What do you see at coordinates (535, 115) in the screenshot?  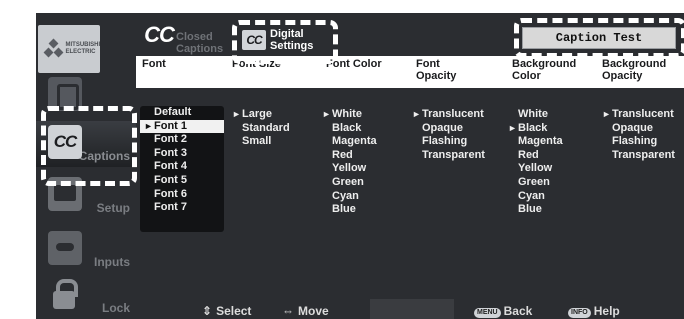 I see `background-color-option: White` at bounding box center [535, 115].